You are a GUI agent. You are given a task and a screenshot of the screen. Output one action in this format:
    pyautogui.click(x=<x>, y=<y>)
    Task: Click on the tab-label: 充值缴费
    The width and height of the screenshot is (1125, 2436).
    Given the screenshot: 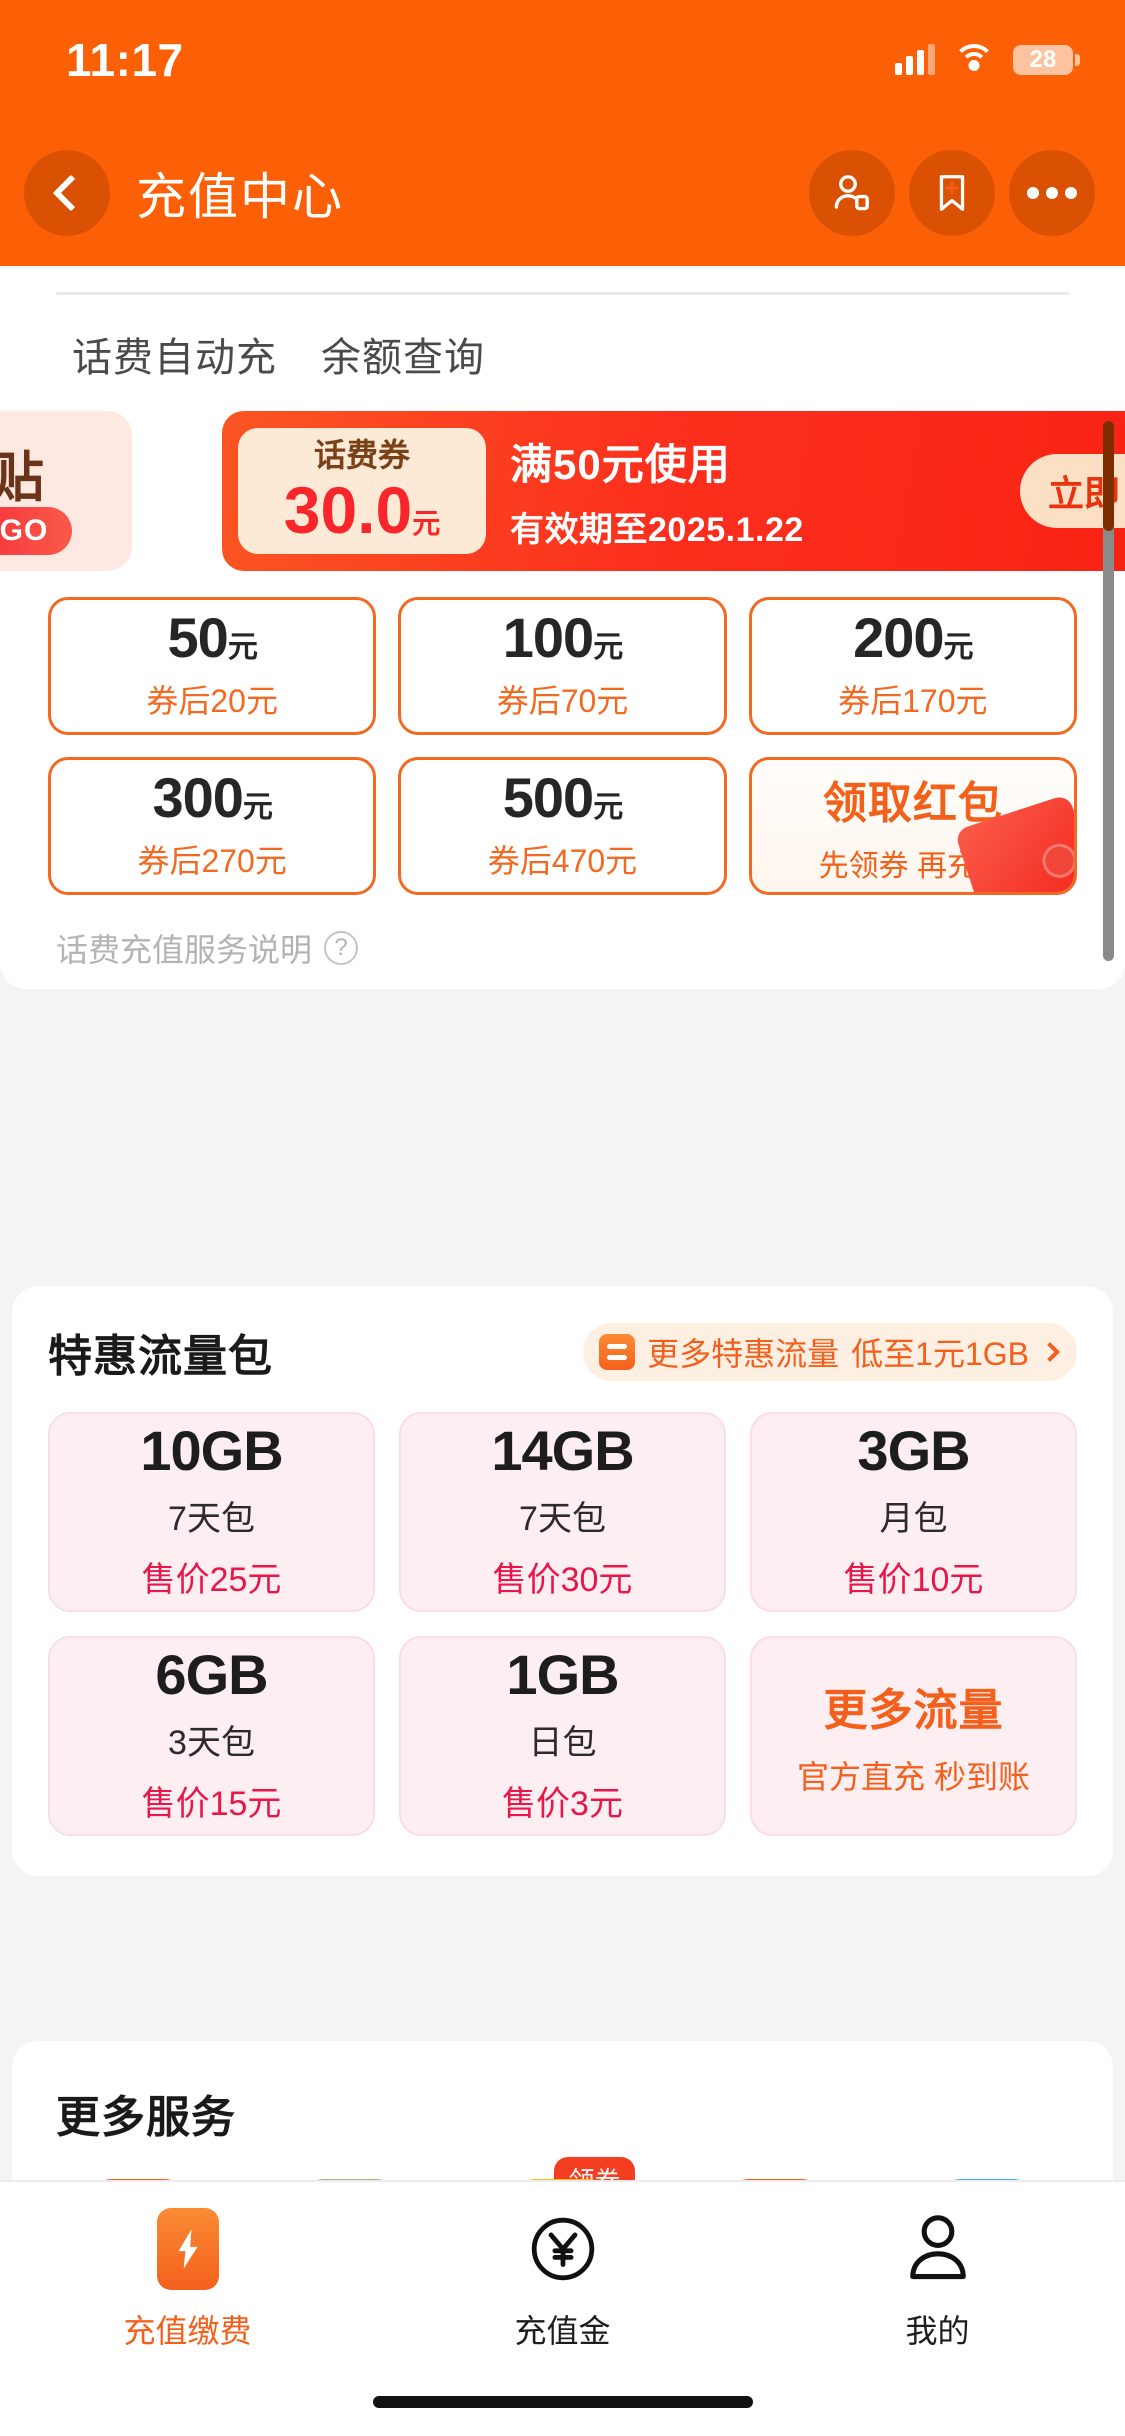 What is the action you would take?
    pyautogui.click(x=187, y=2331)
    